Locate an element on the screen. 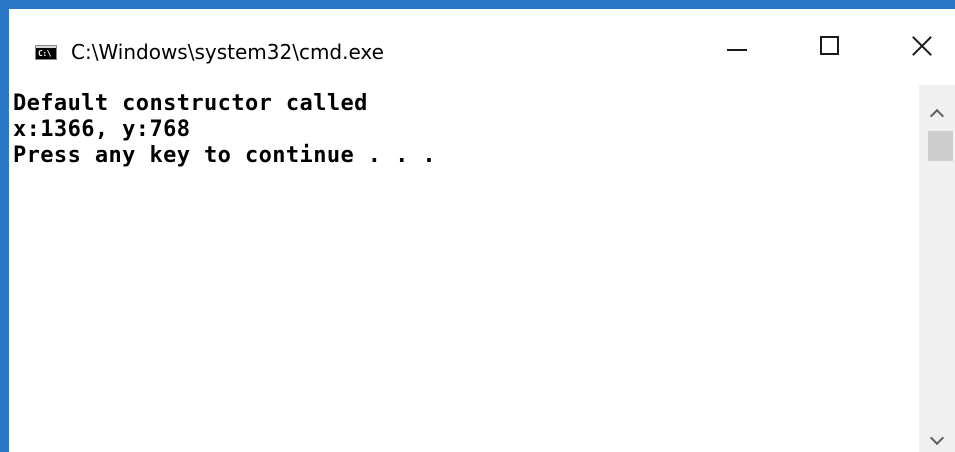  window-title: C:\Windows\system32\cmd.exe is located at coordinates (227, 52).